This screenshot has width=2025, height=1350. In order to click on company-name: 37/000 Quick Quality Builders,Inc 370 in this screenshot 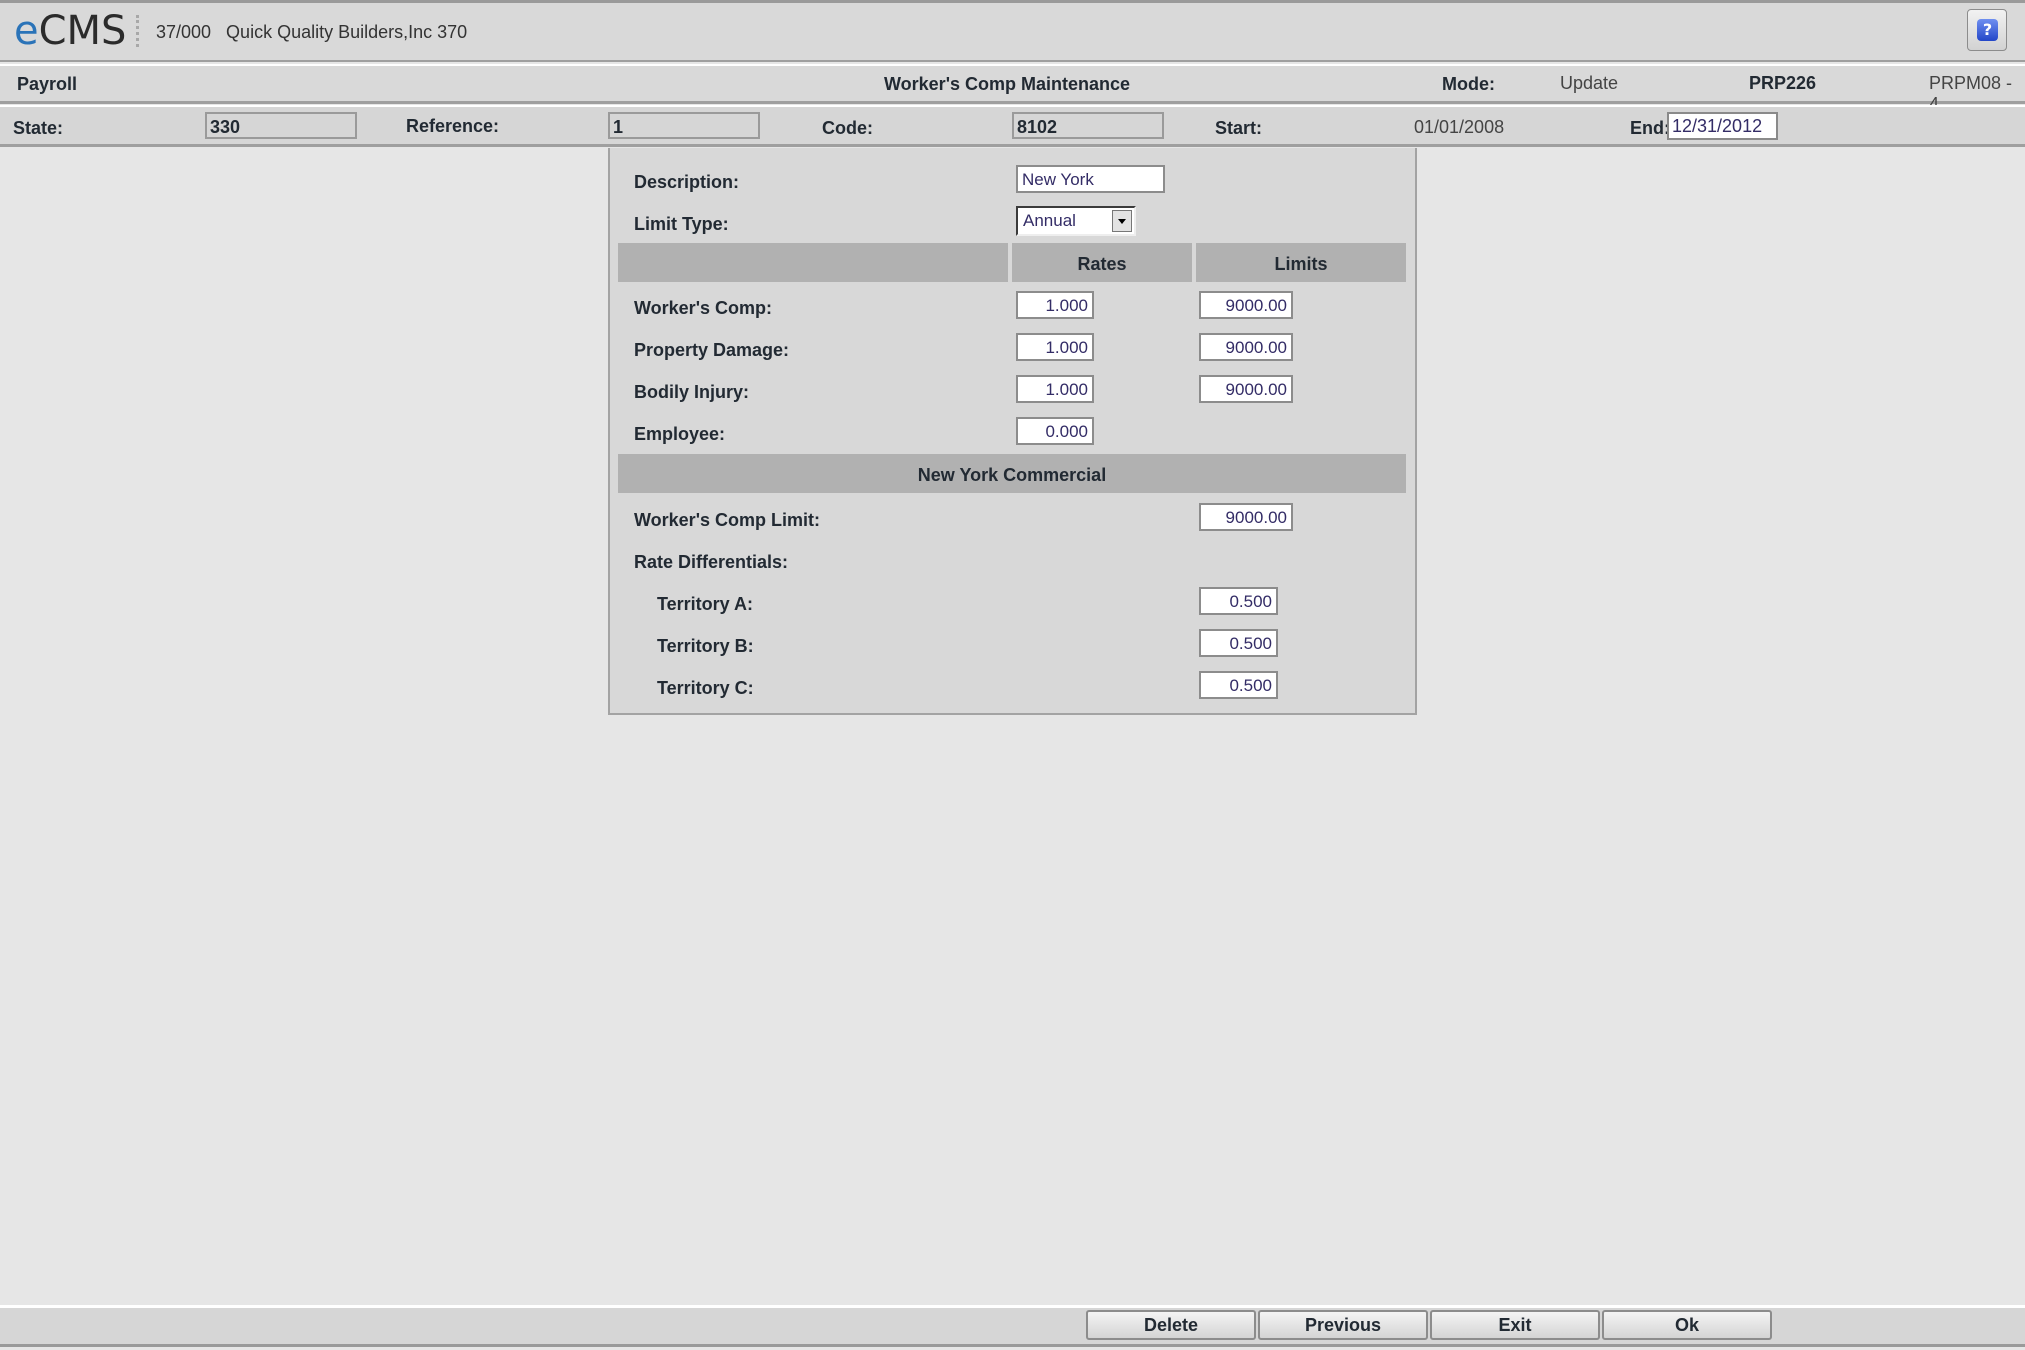, I will do `click(312, 32)`.